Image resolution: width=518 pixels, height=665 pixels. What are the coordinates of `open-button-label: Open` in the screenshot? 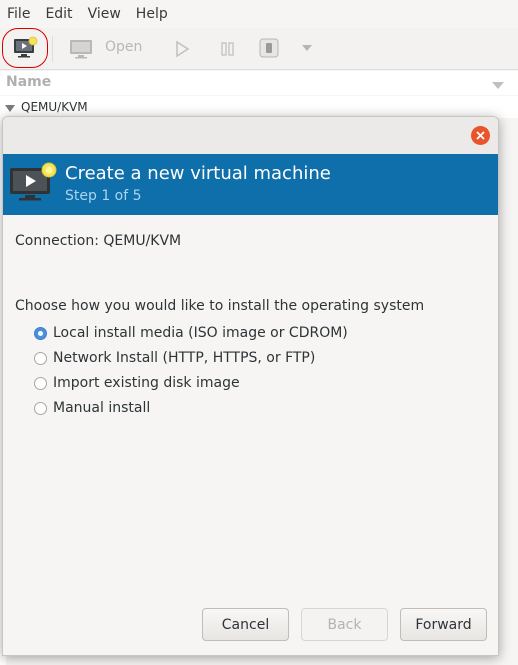 It's located at (123, 47).